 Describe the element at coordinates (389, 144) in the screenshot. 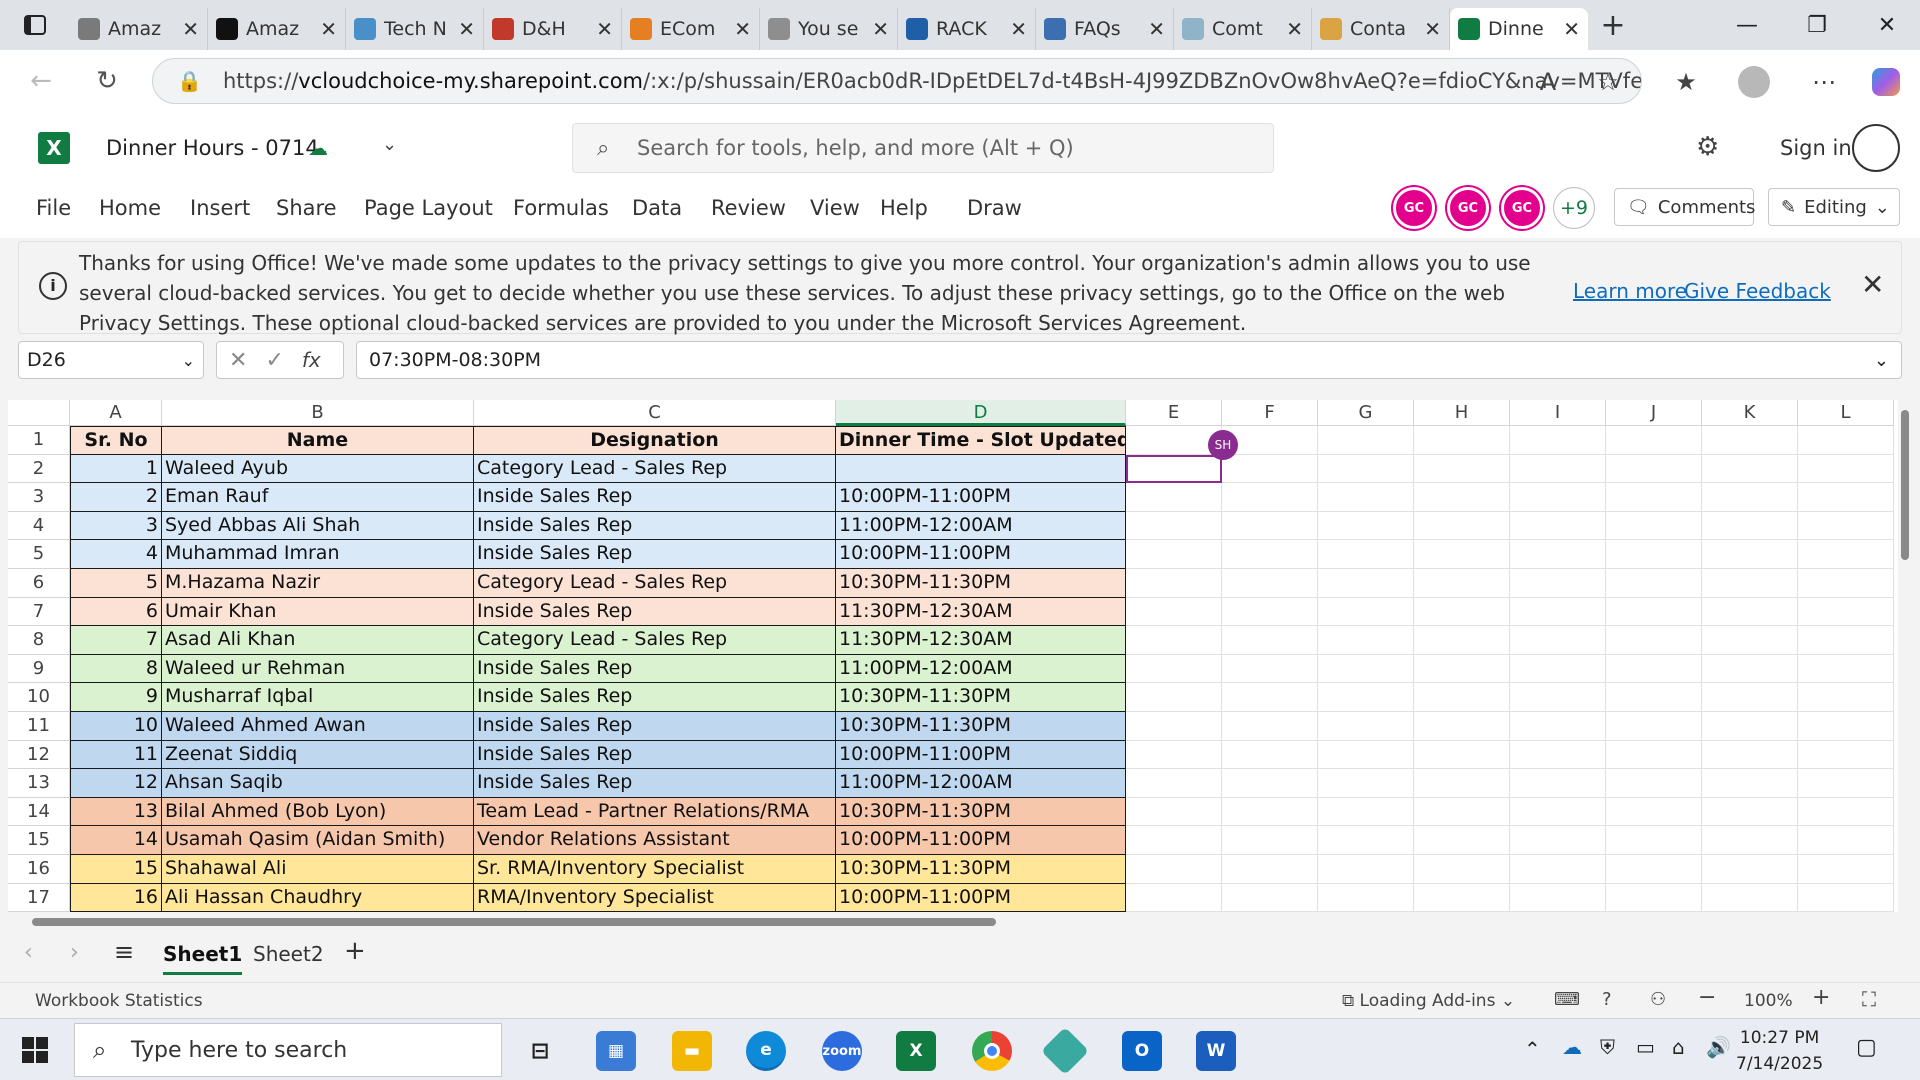

I see `chevron-down-icon: ⌄` at that location.